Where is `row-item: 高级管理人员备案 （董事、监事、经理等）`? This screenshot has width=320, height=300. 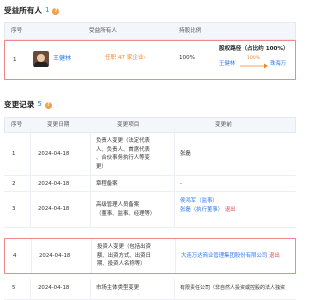
row-item: 高级管理人员备案 （董事、监事、经理等） is located at coordinates (126, 209).